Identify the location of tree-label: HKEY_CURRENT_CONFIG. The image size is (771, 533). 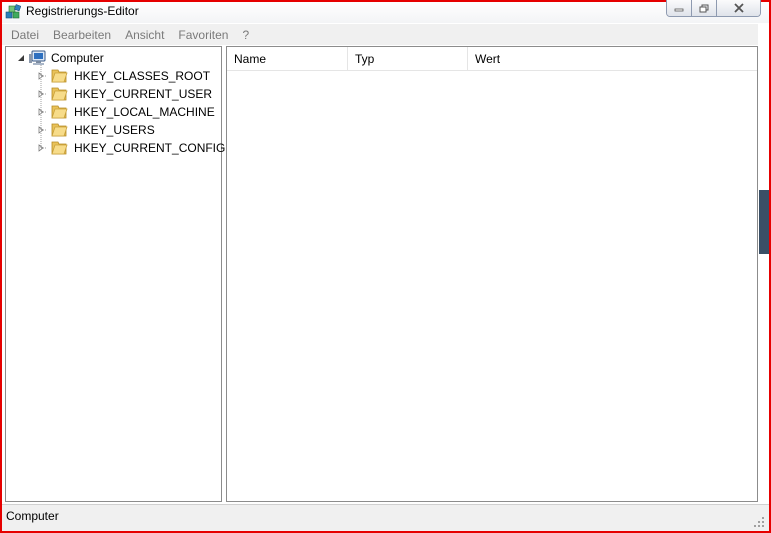
(150, 148).